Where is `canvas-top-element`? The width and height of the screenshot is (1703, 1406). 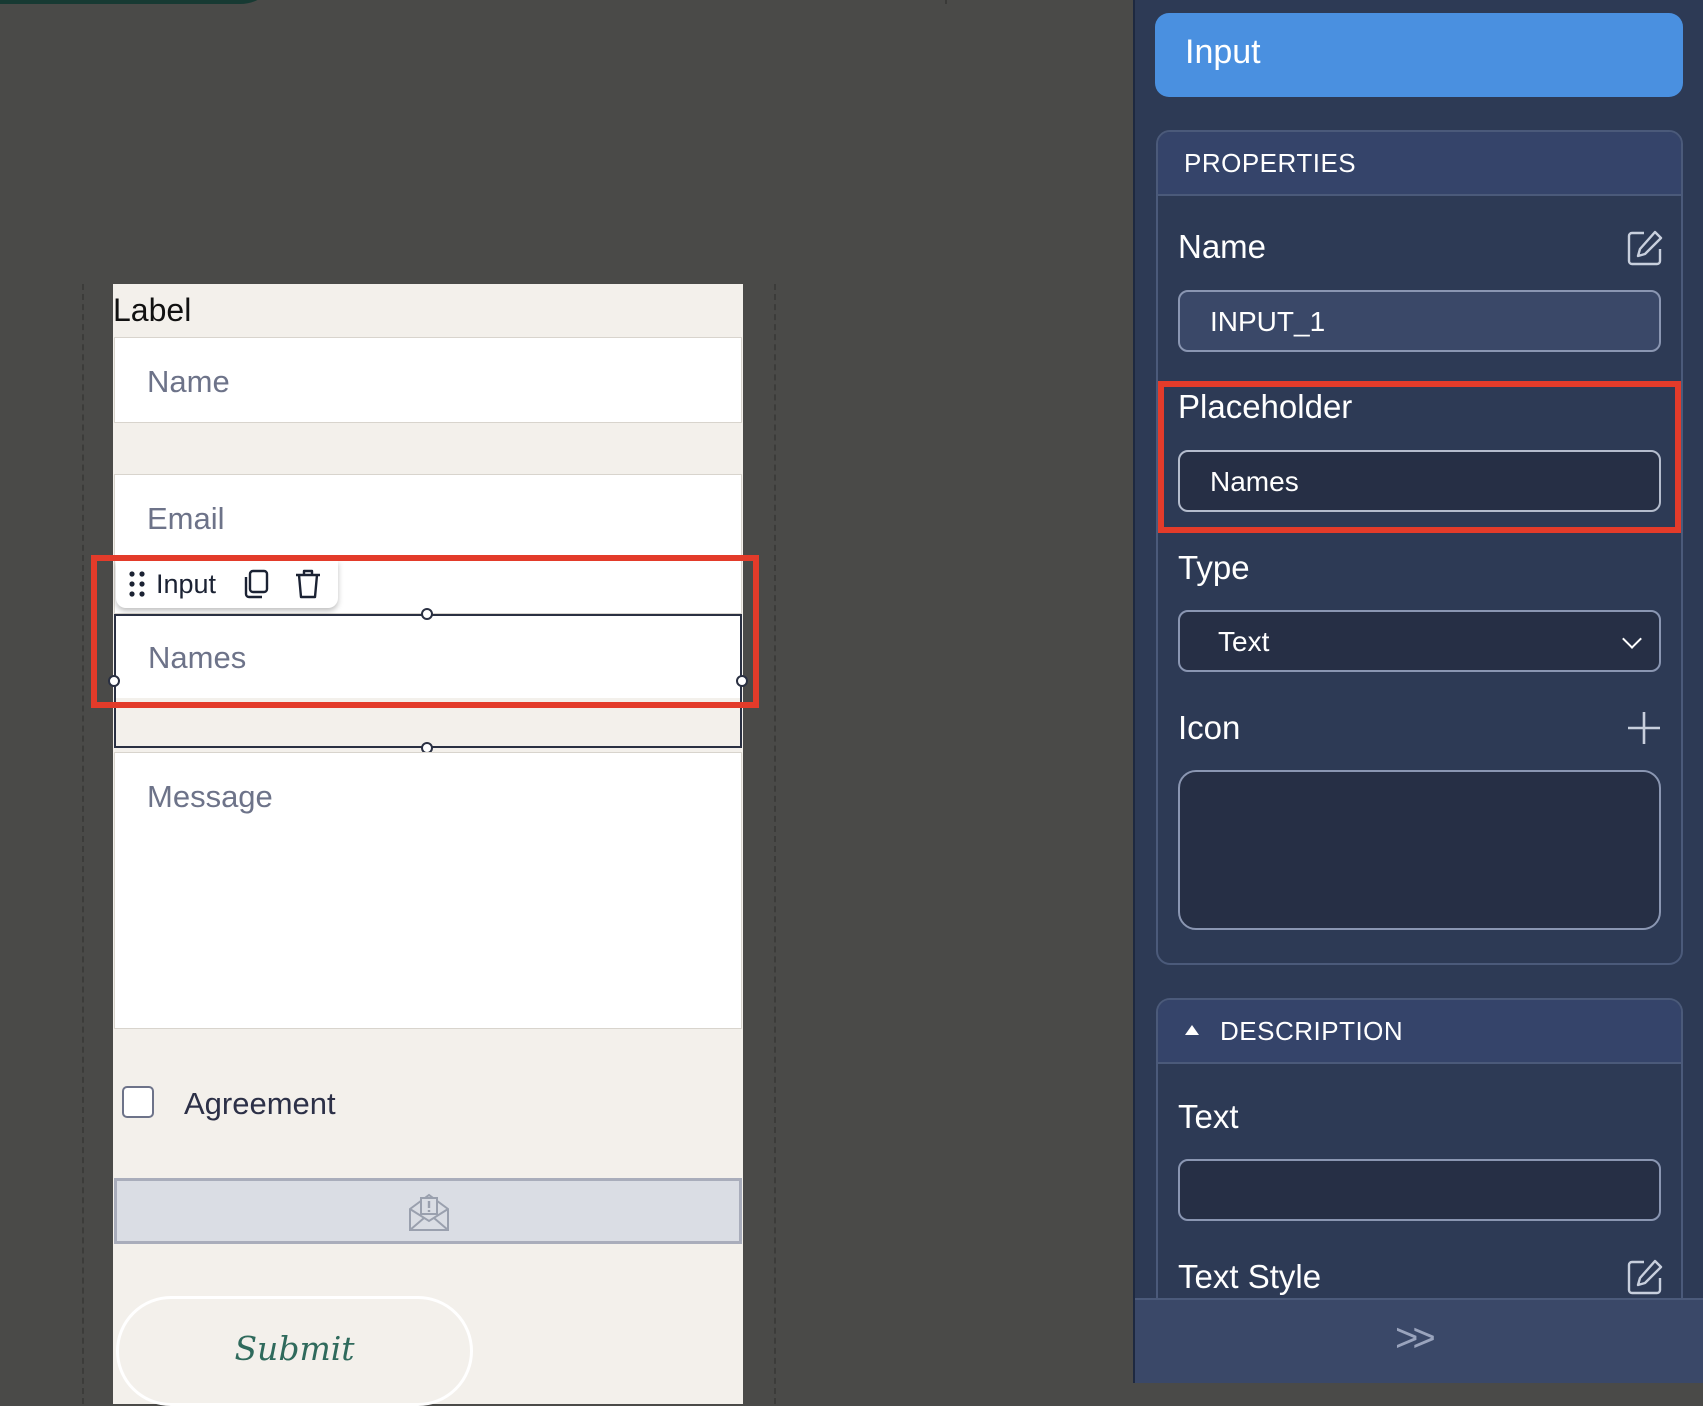 canvas-top-element is located at coordinates (140, 2).